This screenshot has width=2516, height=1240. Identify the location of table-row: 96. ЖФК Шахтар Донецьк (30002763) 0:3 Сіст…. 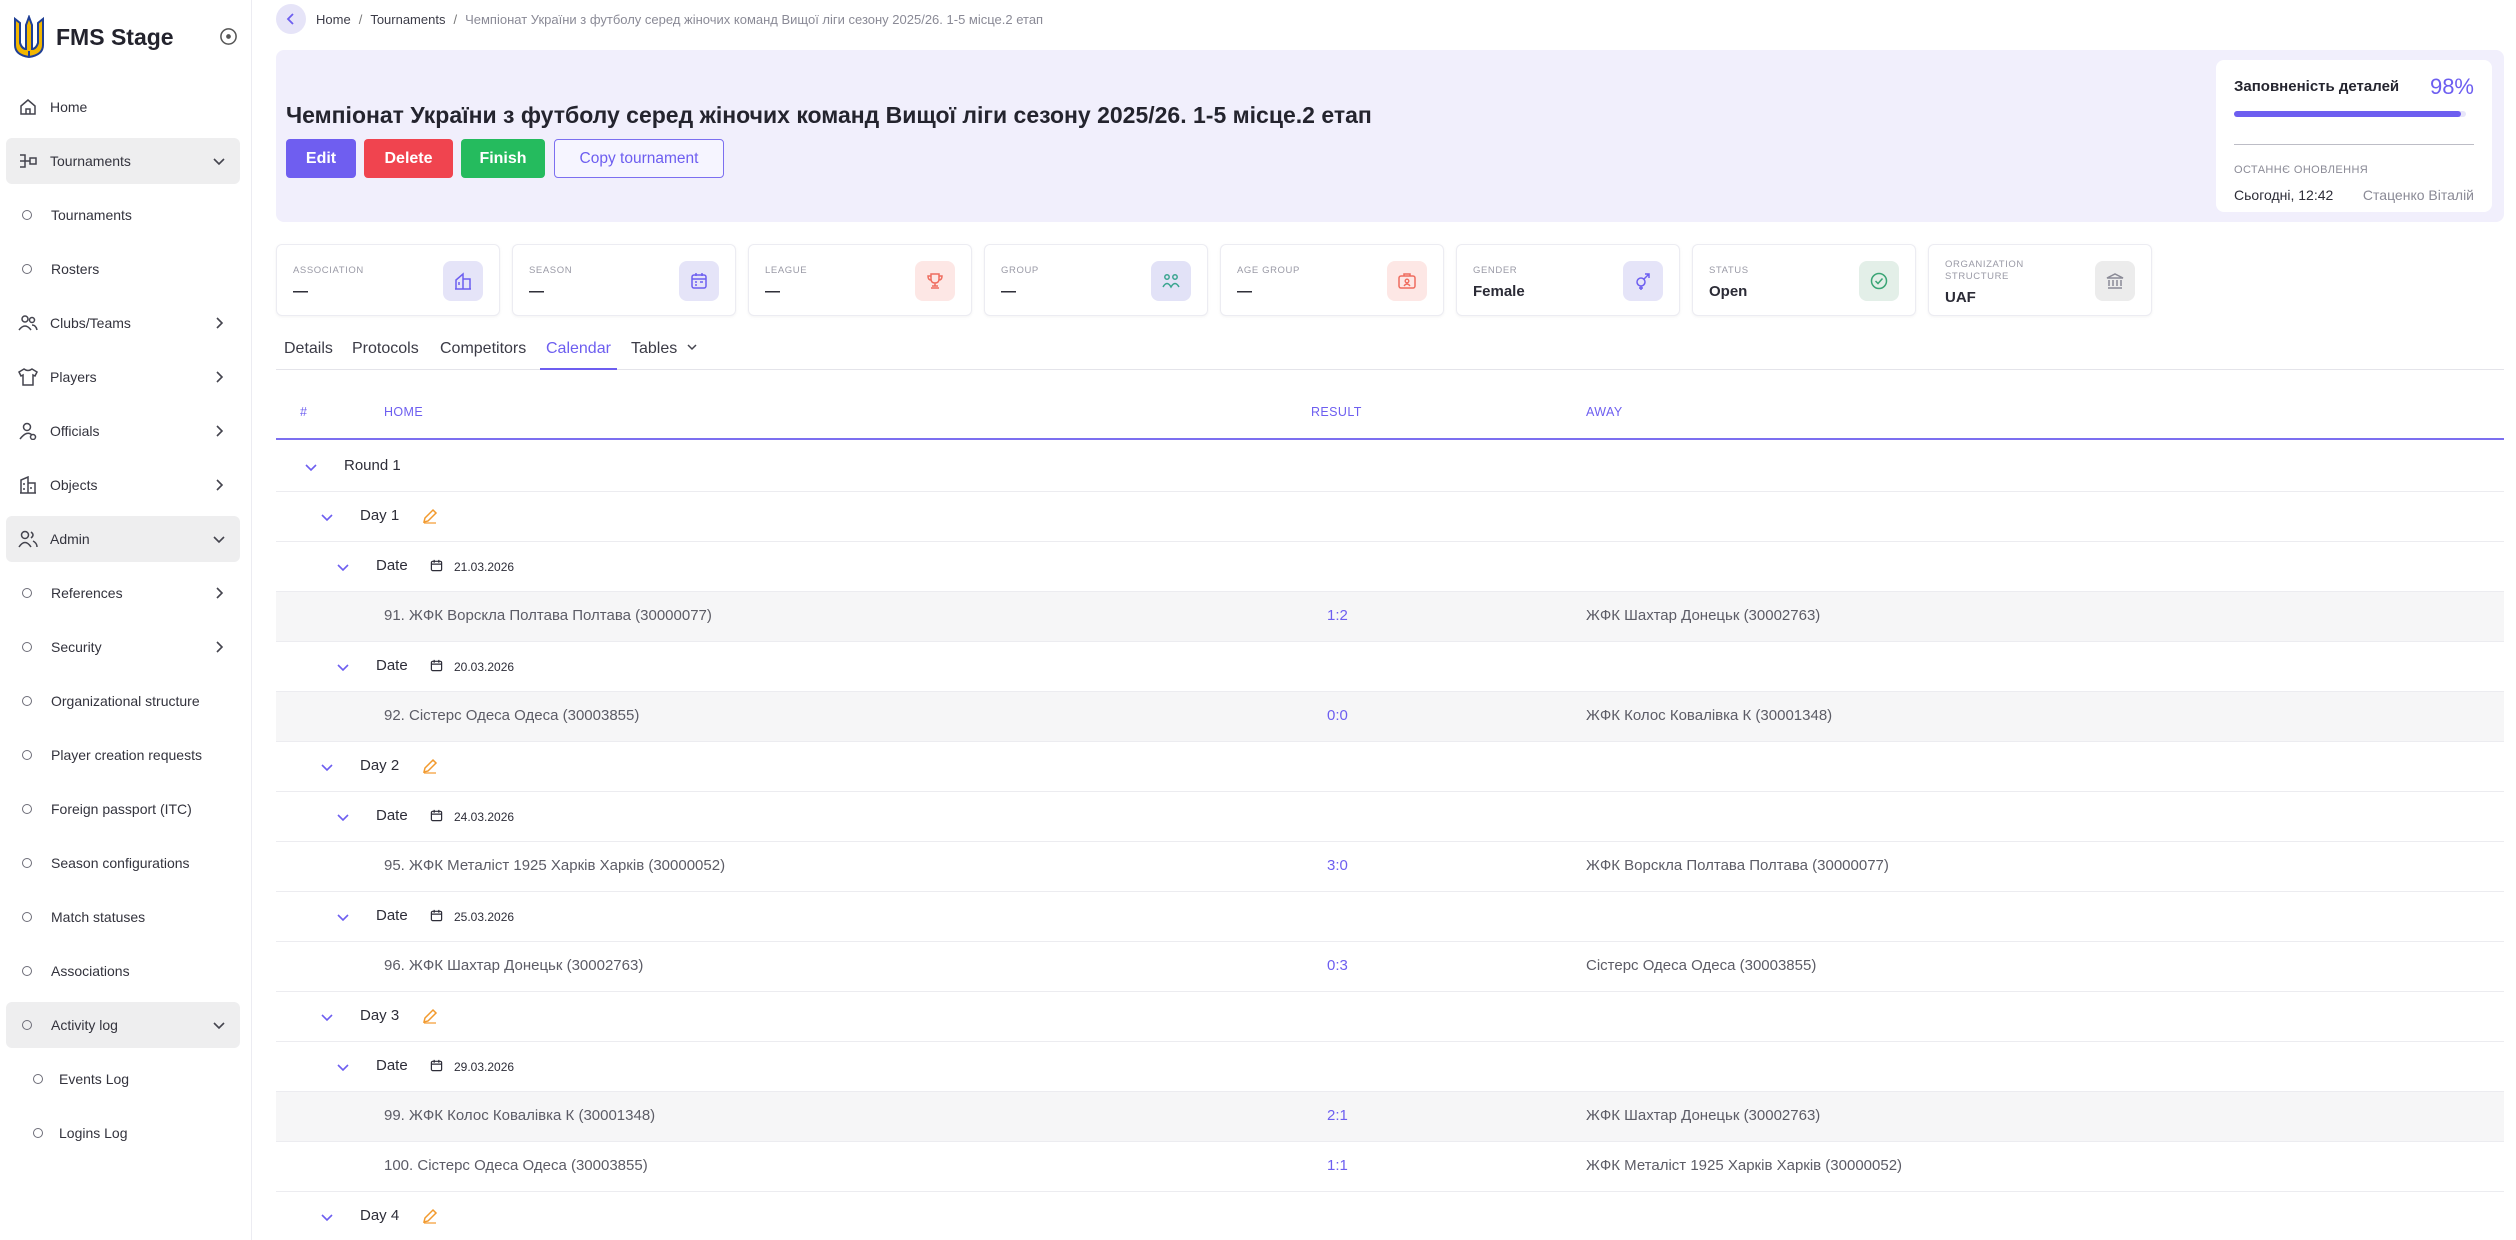
(1390, 967).